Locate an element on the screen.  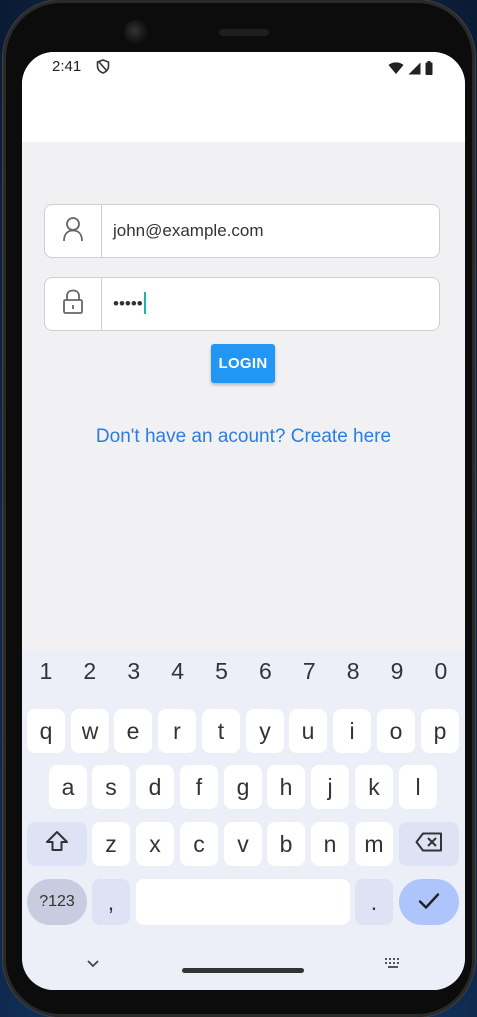
key-9: 9 is located at coordinates (397, 671).